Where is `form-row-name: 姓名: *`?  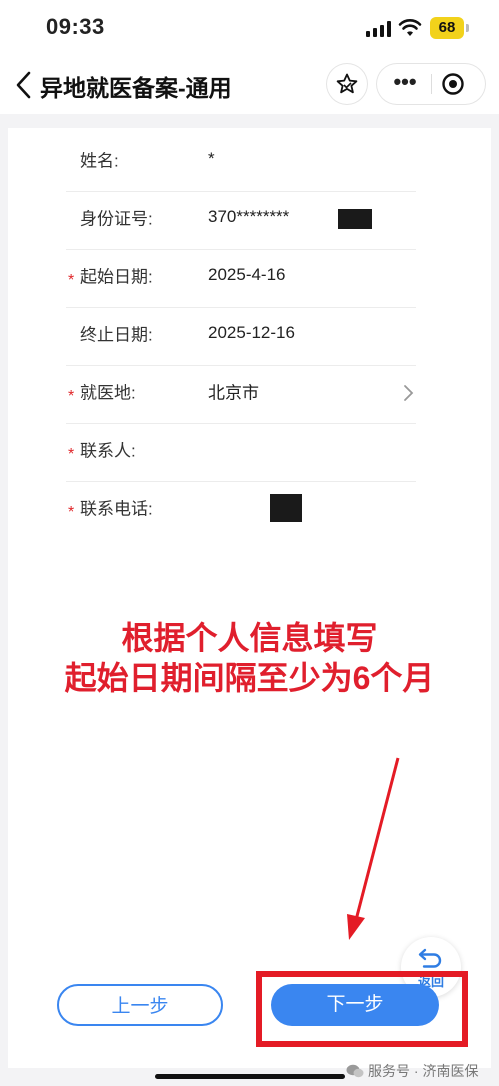 form-row-name: 姓名: * is located at coordinates (241, 163).